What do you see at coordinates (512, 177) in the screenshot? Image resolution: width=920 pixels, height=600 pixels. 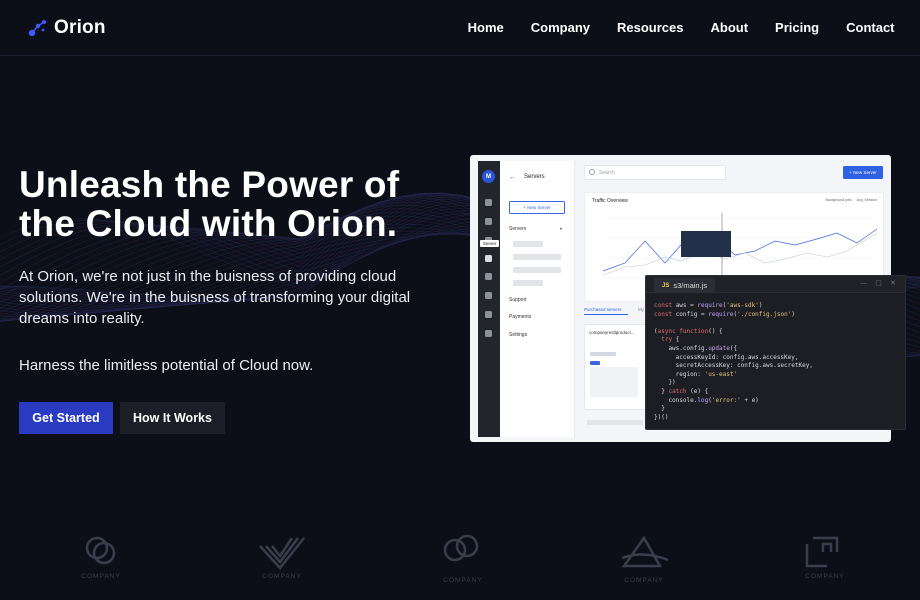 I see `back-arrow-icon: ←` at bounding box center [512, 177].